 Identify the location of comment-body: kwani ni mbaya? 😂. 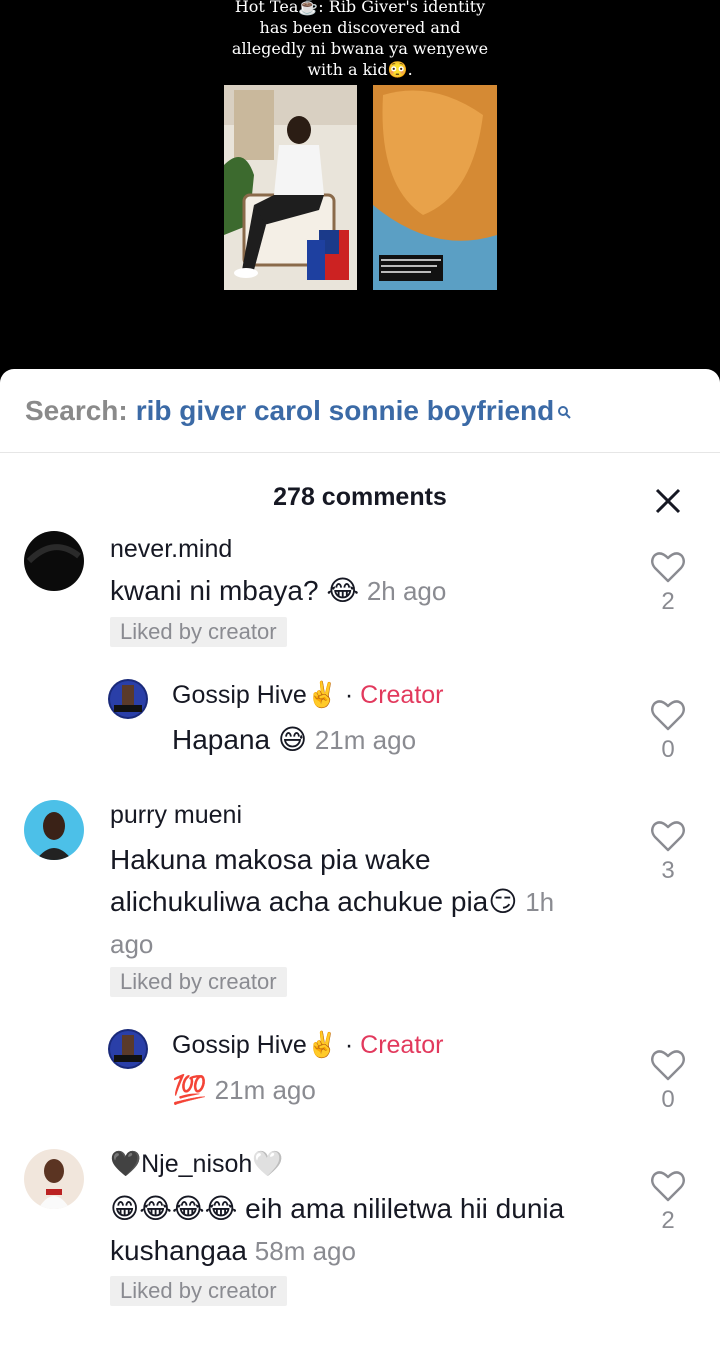
(235, 590).